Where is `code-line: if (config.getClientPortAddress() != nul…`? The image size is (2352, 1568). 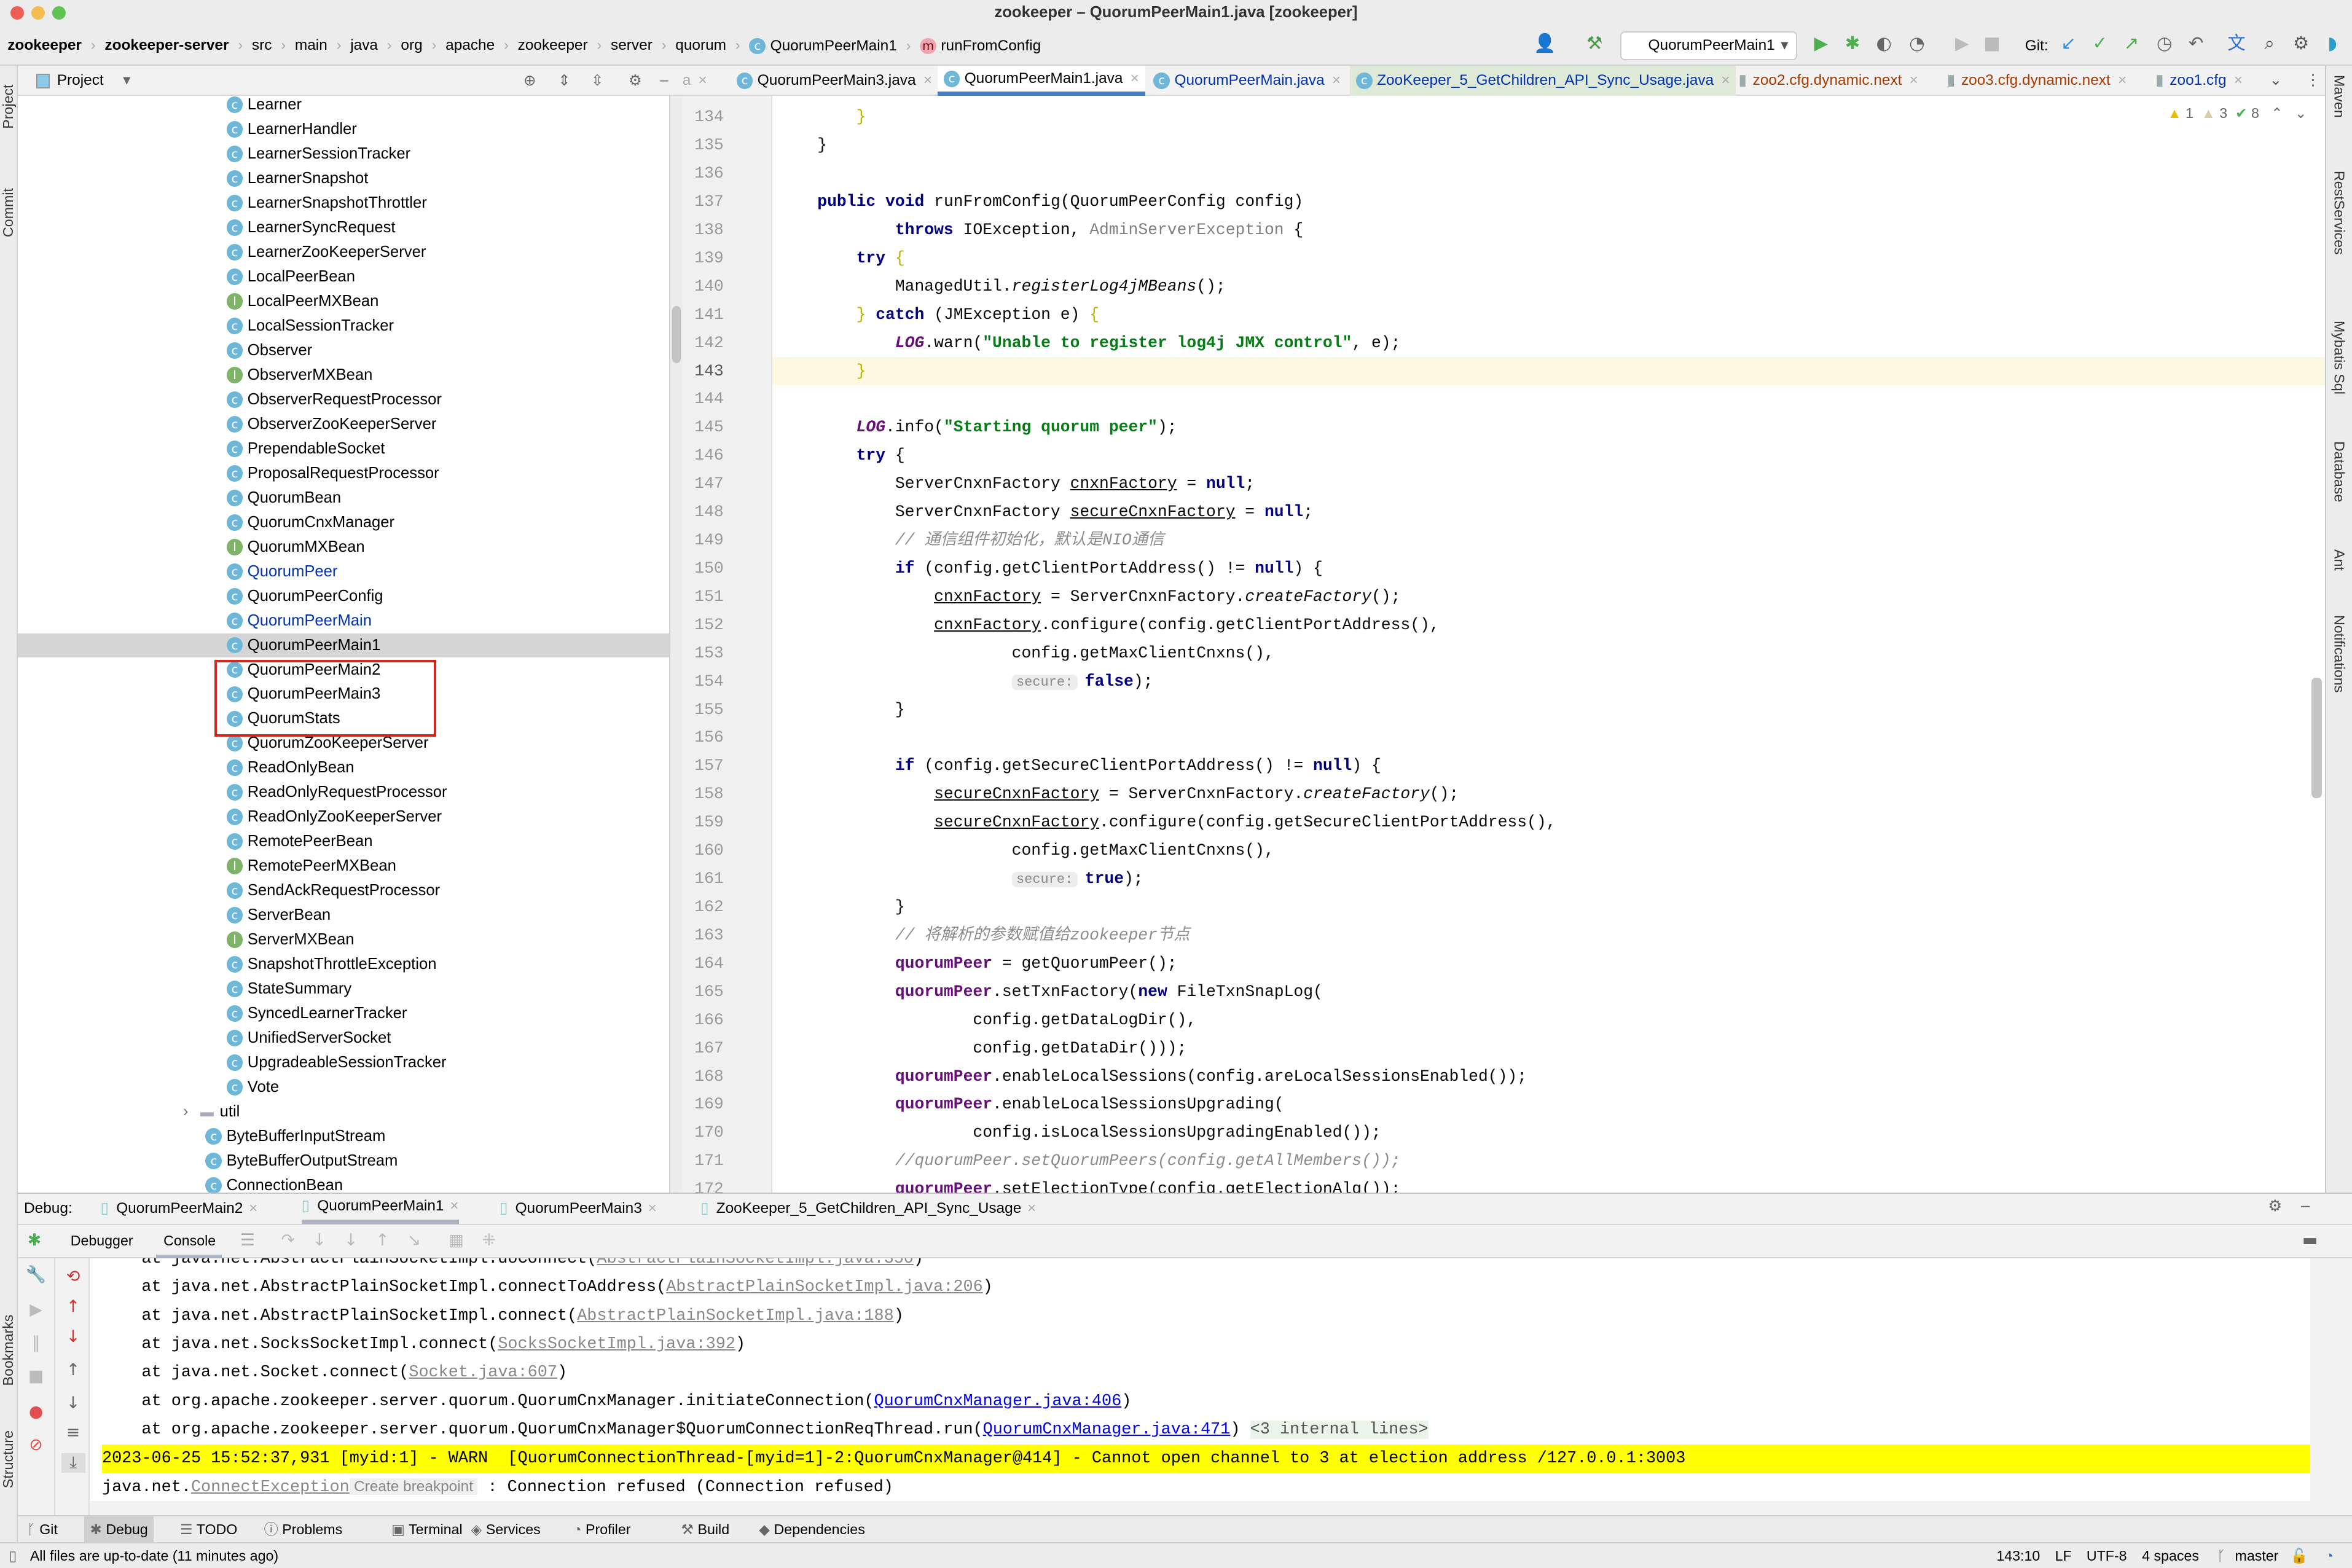 code-line: if (config.getClientPortAddress() != nul… is located at coordinates (1050, 568).